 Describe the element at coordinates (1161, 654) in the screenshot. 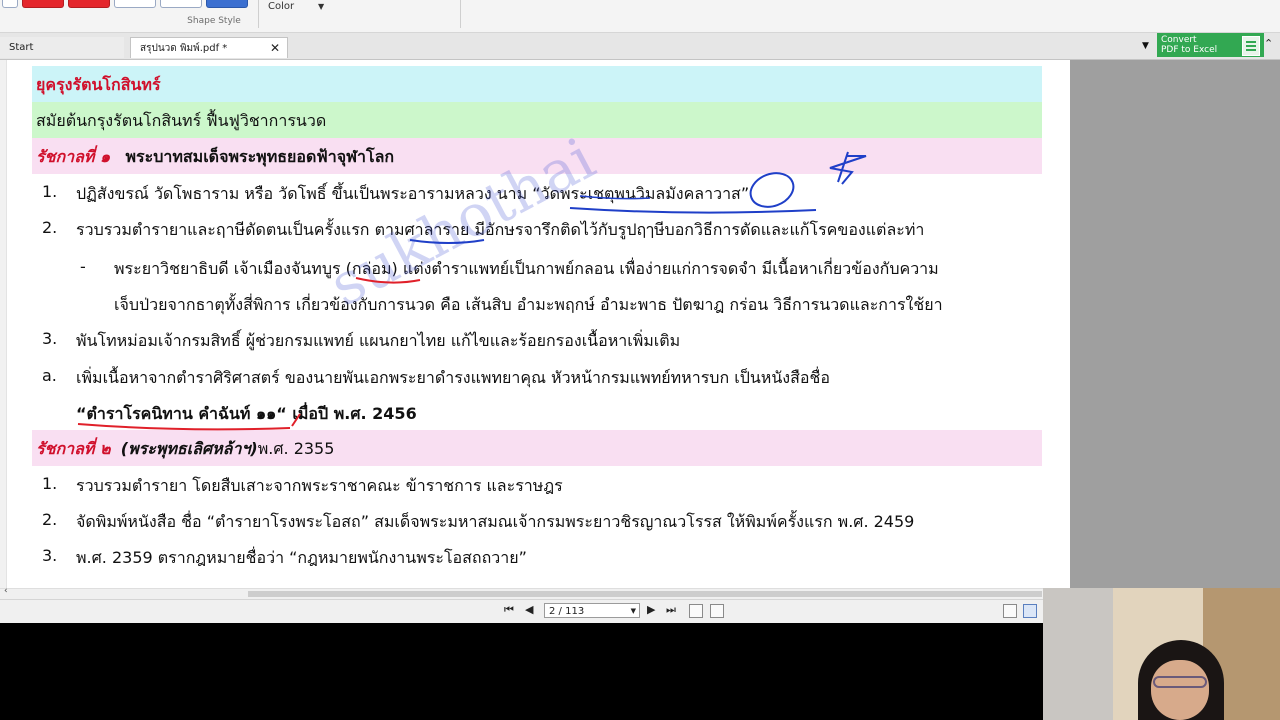

I see `webcam-overlay` at that location.